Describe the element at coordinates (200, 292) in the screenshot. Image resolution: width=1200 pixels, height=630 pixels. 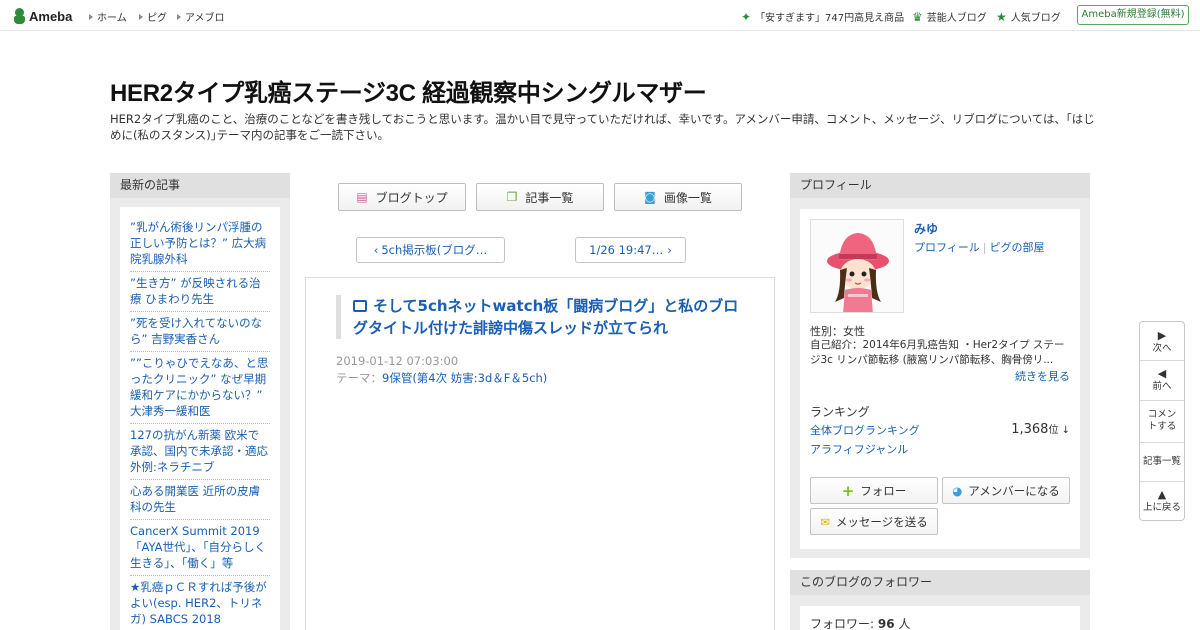
I see `recent-article-link: ”生き方” が反映される治療 ひまわり先生` at that location.